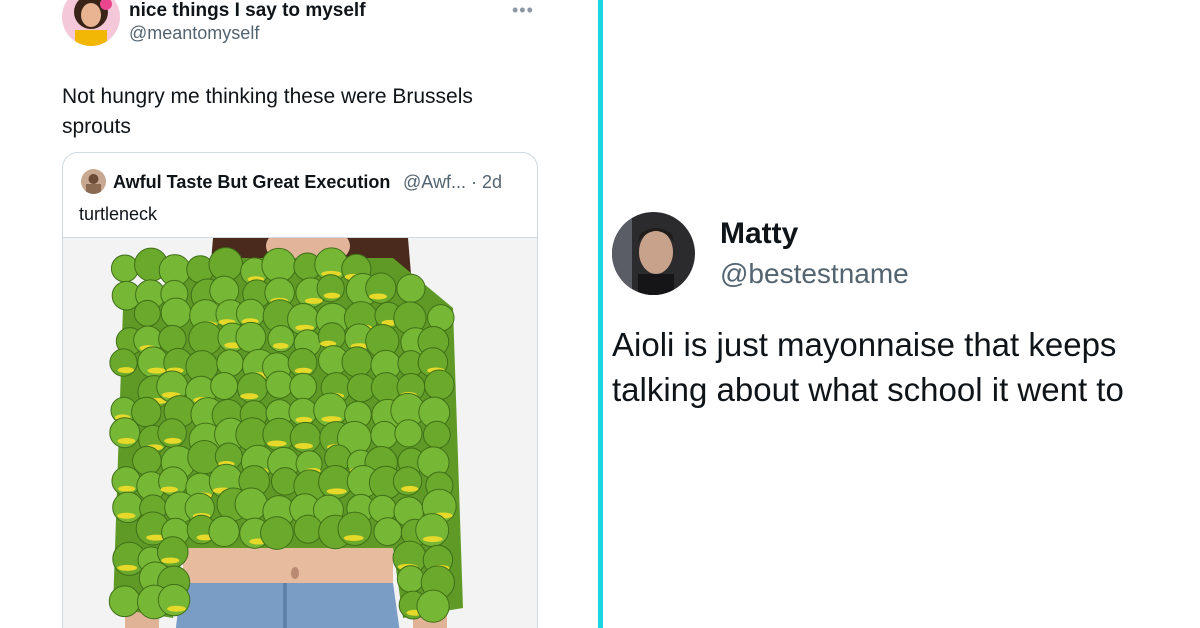 Image resolution: width=1200 pixels, height=628 pixels. Describe the element at coordinates (194, 33) in the screenshot. I see `author-handle: @meantomyself` at that location.